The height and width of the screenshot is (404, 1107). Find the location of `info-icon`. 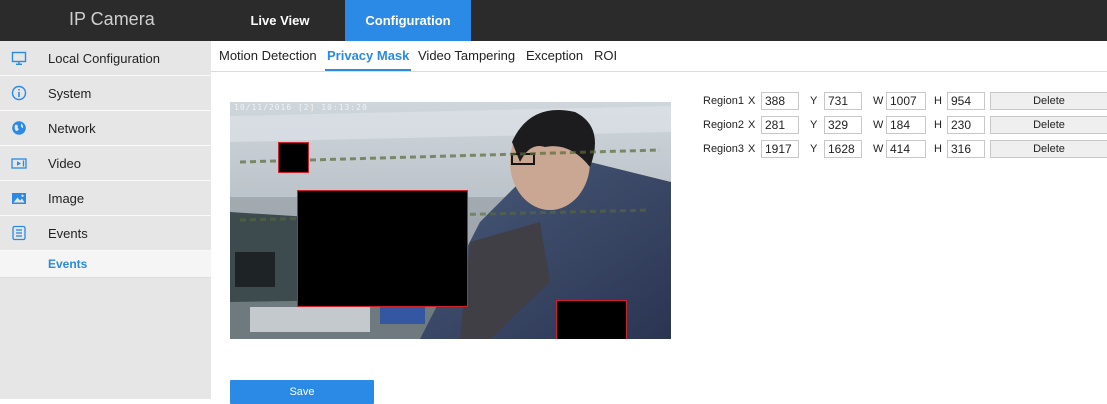

info-icon is located at coordinates (19, 93).